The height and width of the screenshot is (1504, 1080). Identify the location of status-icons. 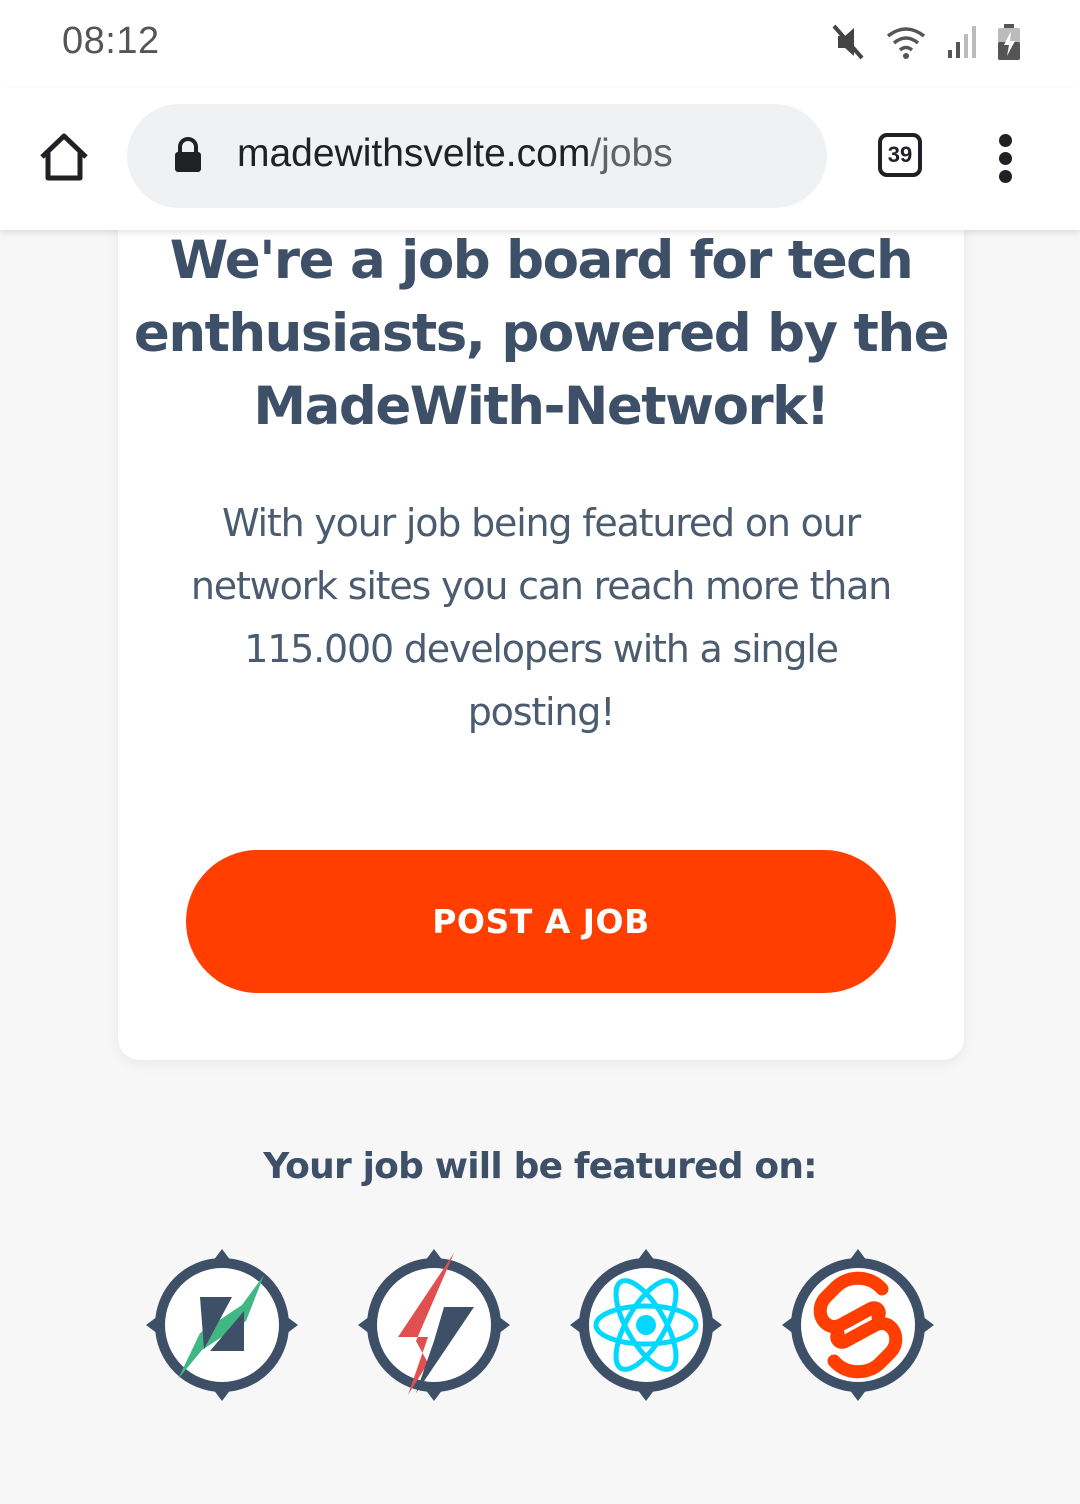
(926, 42).